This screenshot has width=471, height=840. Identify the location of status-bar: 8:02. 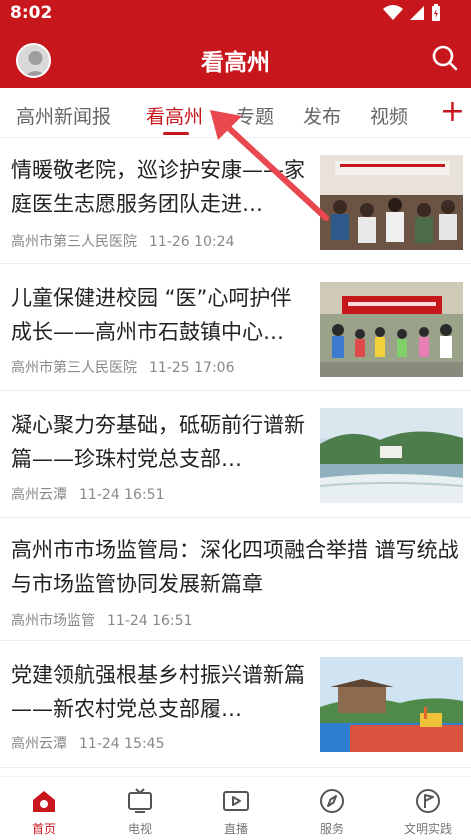
(235, 13).